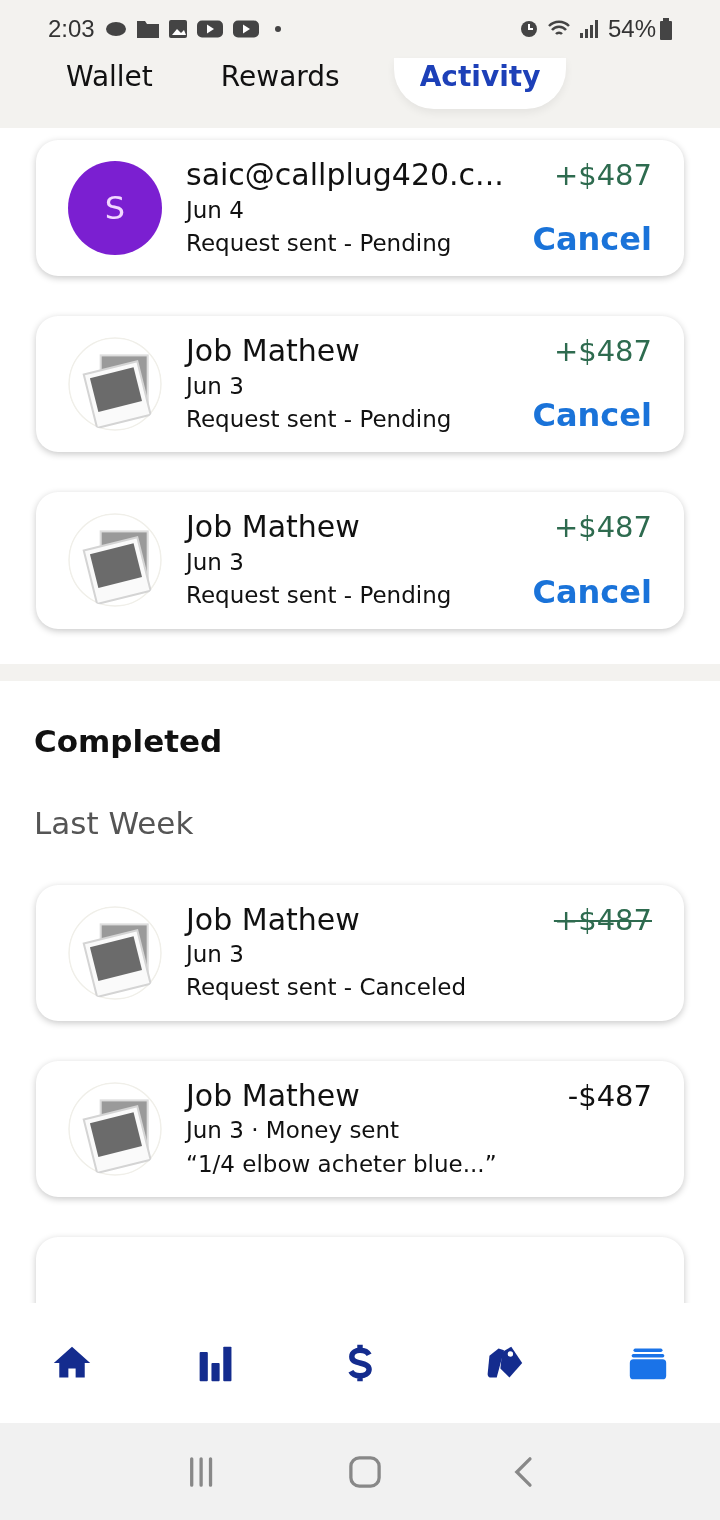  I want to click on transaction-card: Job Mathew Jun 3 Request sent - Canceled +$487, so click(360, 952).